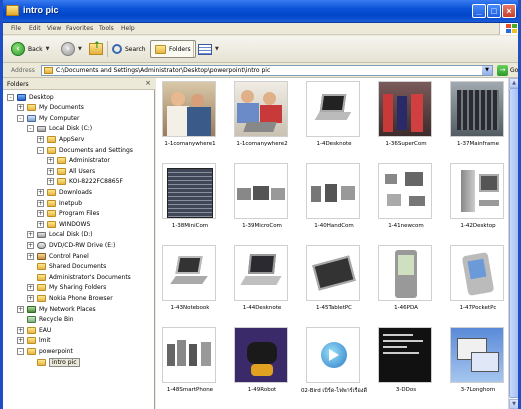 This screenshot has width=521, height=409. I want to click on tree-item: - Local Disk (C:), so click(59, 129).